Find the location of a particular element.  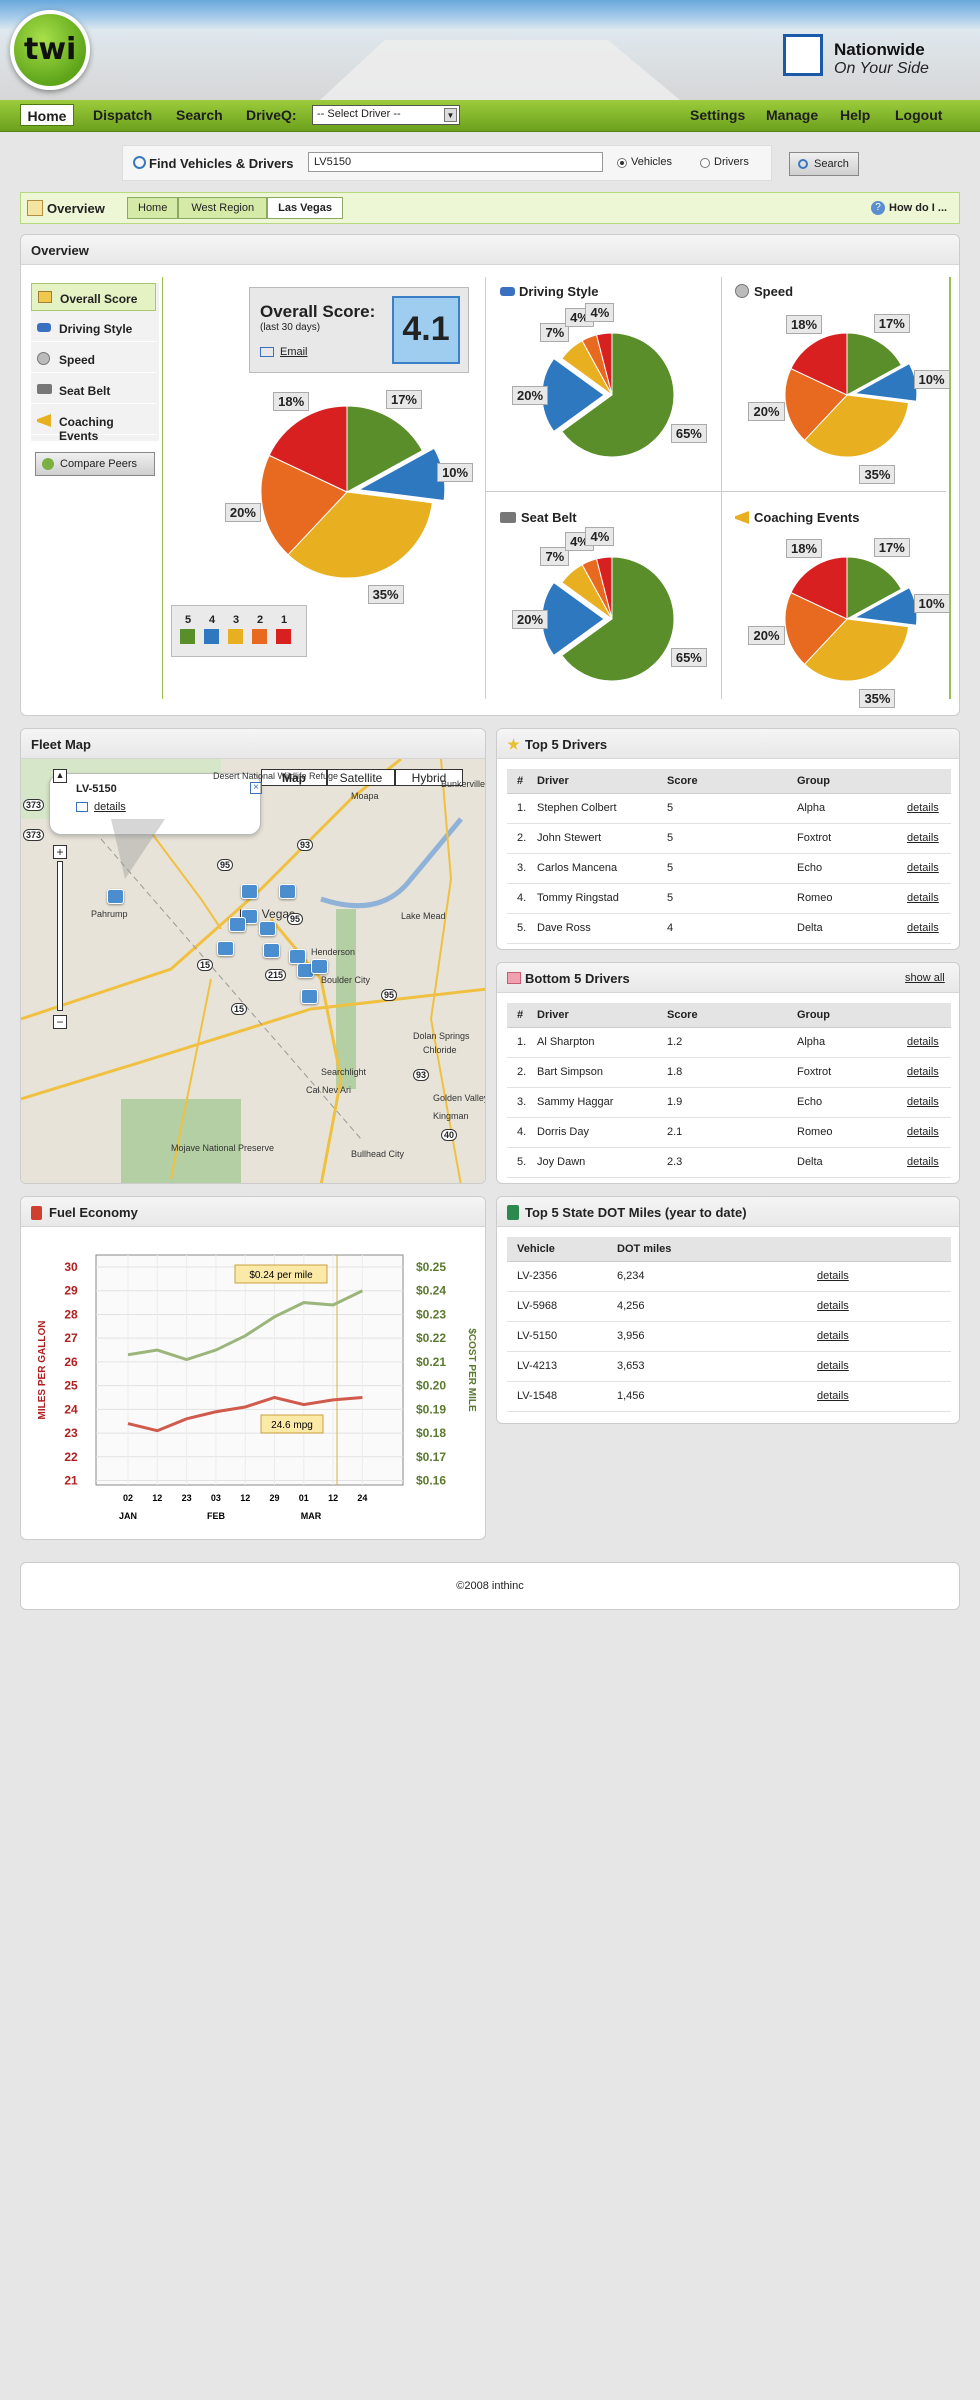

y-tick-label: 25 is located at coordinates (71, 1386).